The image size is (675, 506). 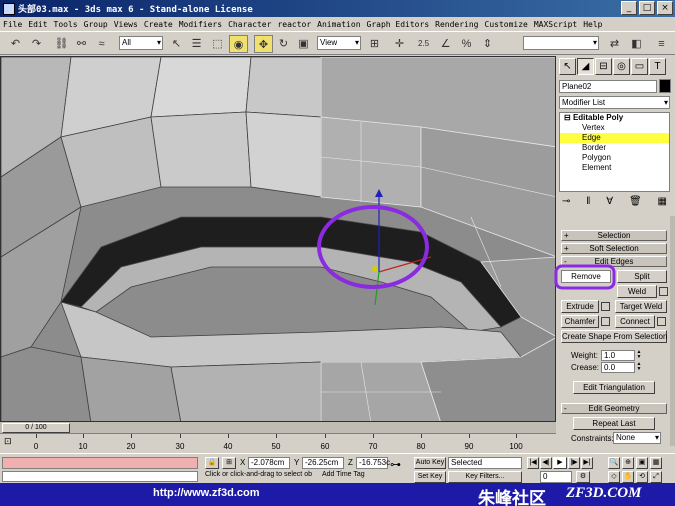 What do you see at coordinates (583, 477) in the screenshot?
I see `time-config-icon: ⚙` at bounding box center [583, 477].